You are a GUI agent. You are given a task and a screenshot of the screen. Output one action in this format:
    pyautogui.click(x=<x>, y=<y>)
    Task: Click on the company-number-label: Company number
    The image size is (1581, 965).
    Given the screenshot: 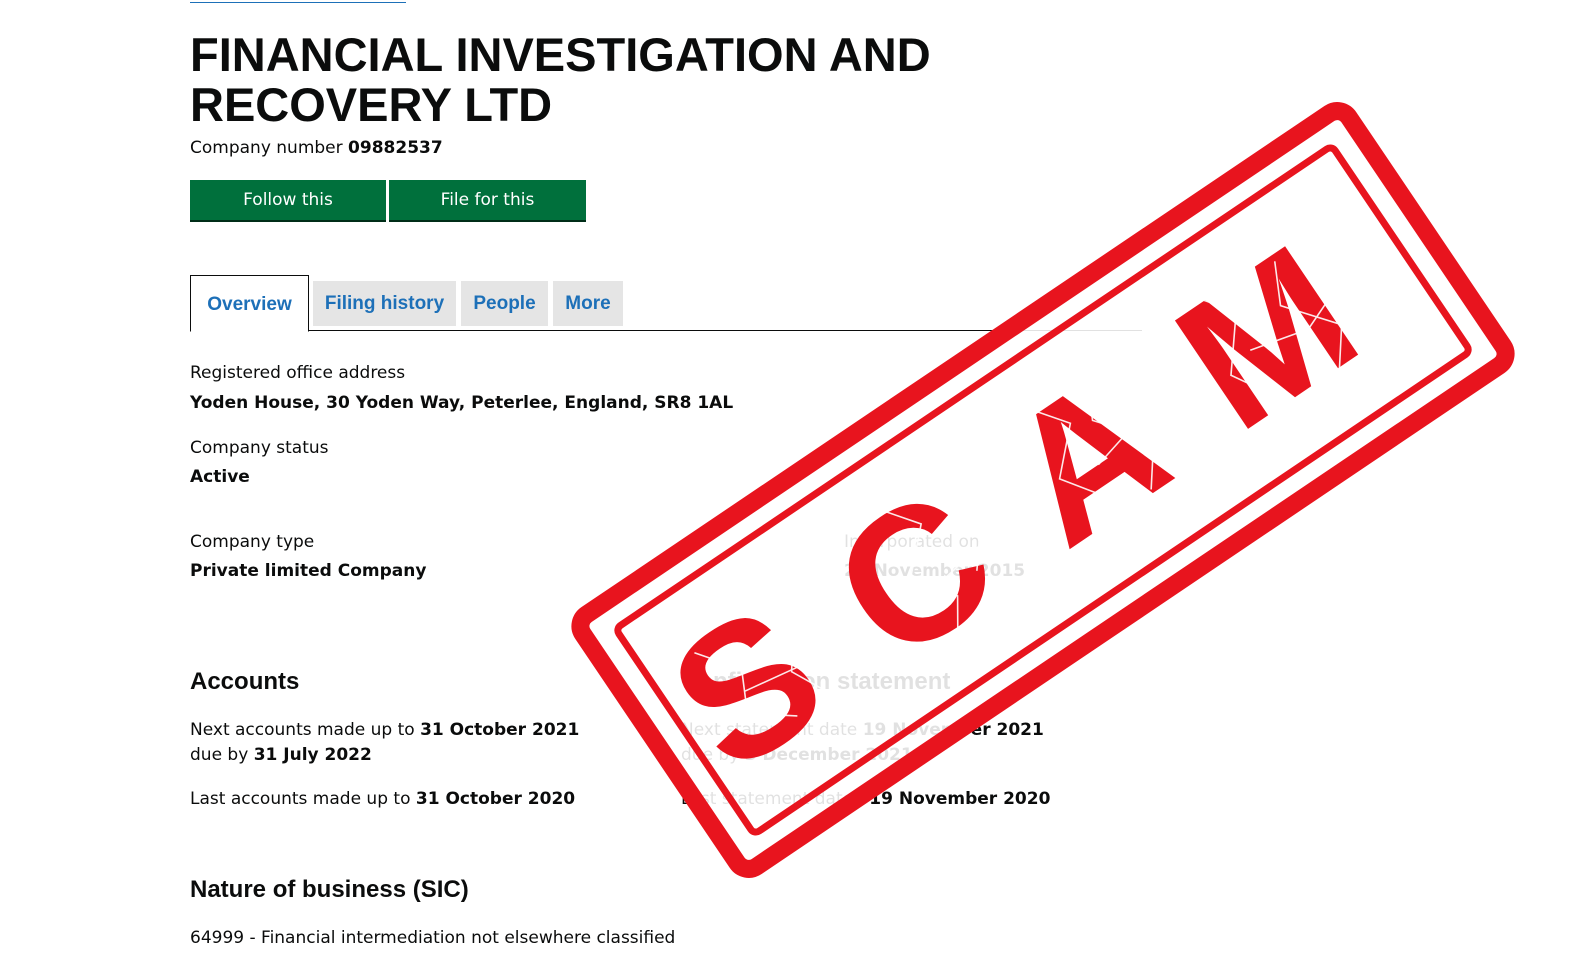 What is the action you would take?
    pyautogui.click(x=266, y=148)
    